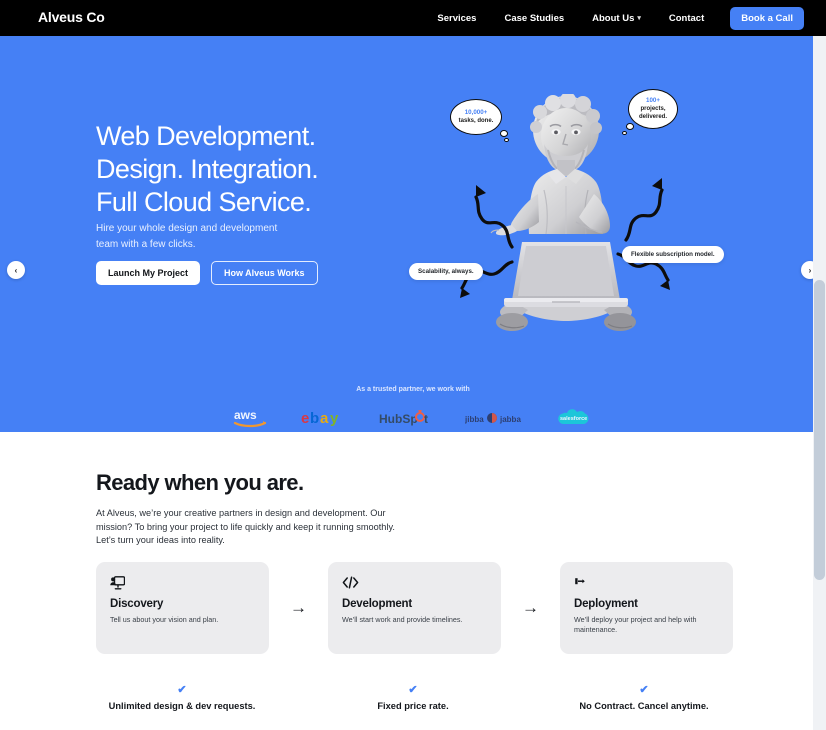  Describe the element at coordinates (630, 126) in the screenshot. I see `projects-bubble-tail-dot-large` at that location.